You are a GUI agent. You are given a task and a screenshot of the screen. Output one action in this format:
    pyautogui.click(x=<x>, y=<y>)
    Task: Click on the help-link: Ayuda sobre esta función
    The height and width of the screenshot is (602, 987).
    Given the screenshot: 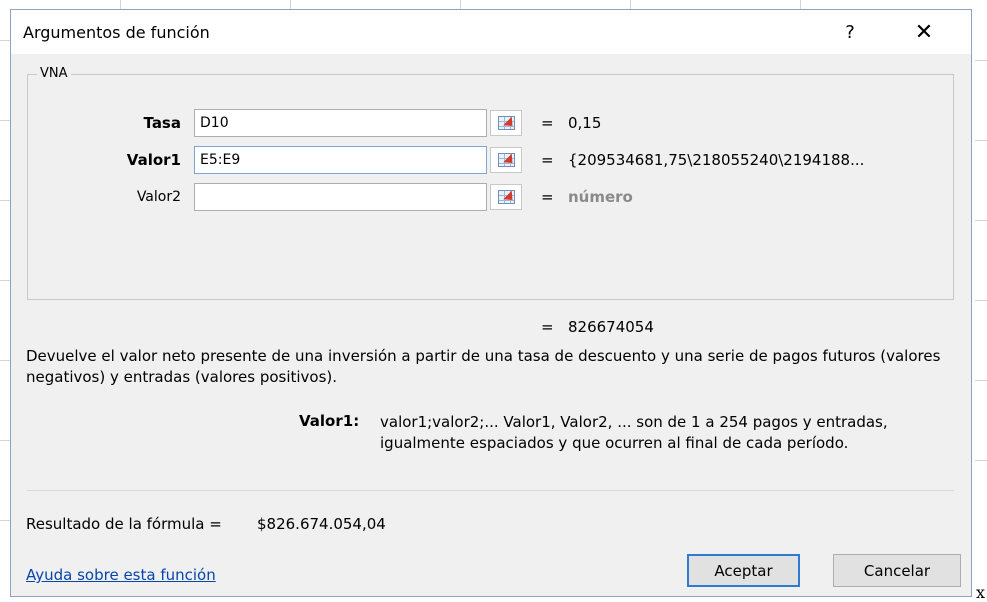 What is the action you would take?
    pyautogui.click(x=121, y=575)
    